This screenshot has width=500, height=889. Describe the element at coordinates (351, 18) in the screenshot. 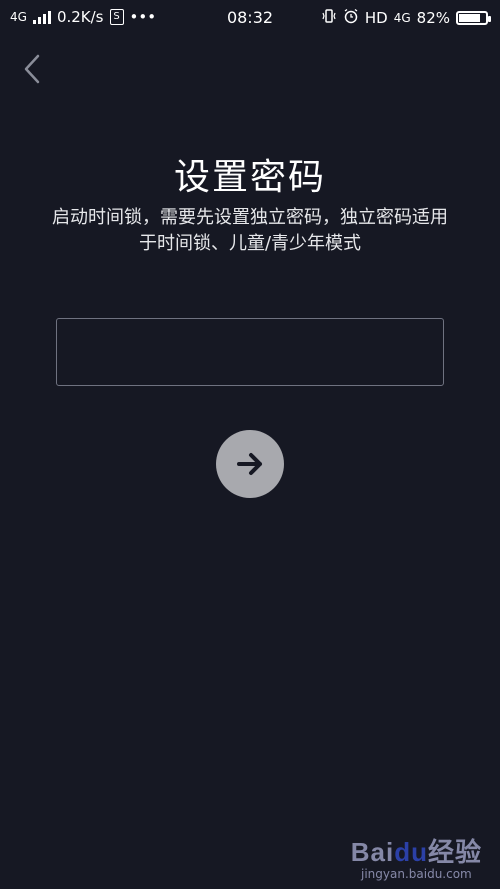

I see `alarm-icon` at that location.